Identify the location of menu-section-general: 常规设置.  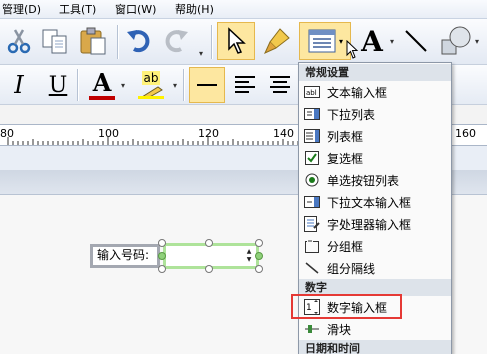
(375, 72).